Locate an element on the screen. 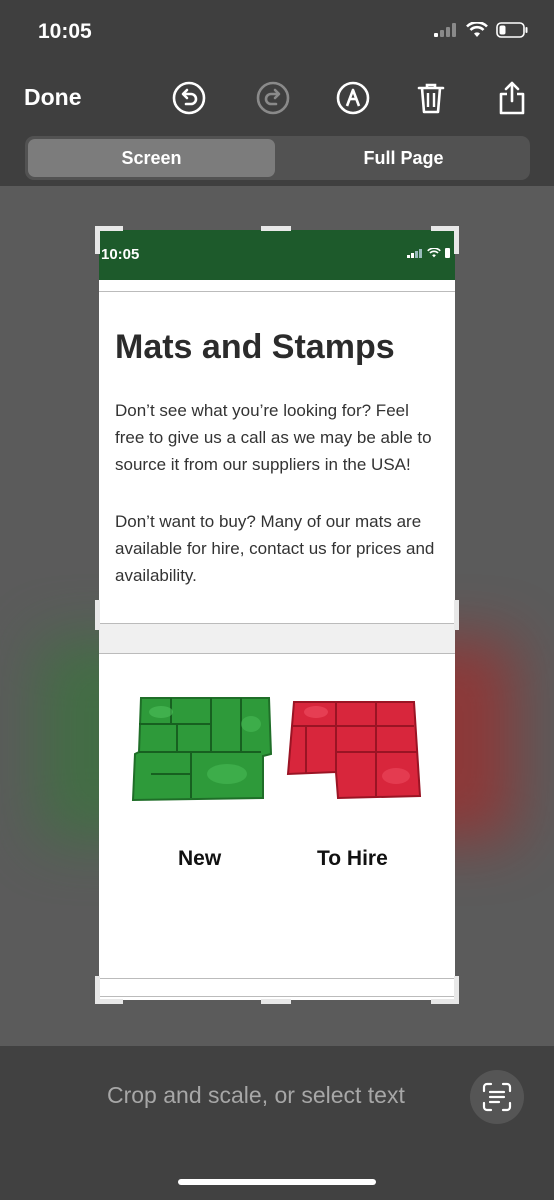  crop-hint-text: Crop and scale, or select text is located at coordinates (256, 1095).